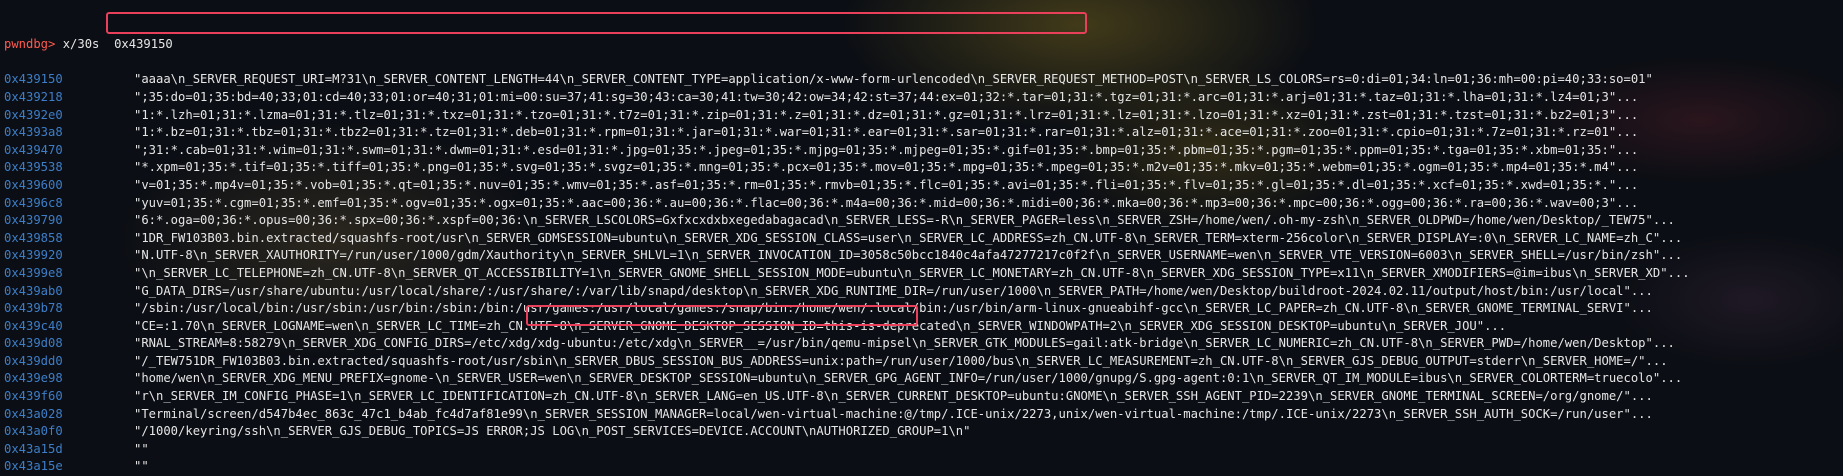  What do you see at coordinates (33, 220) in the screenshot?
I see `memory-address: 0x439790` at bounding box center [33, 220].